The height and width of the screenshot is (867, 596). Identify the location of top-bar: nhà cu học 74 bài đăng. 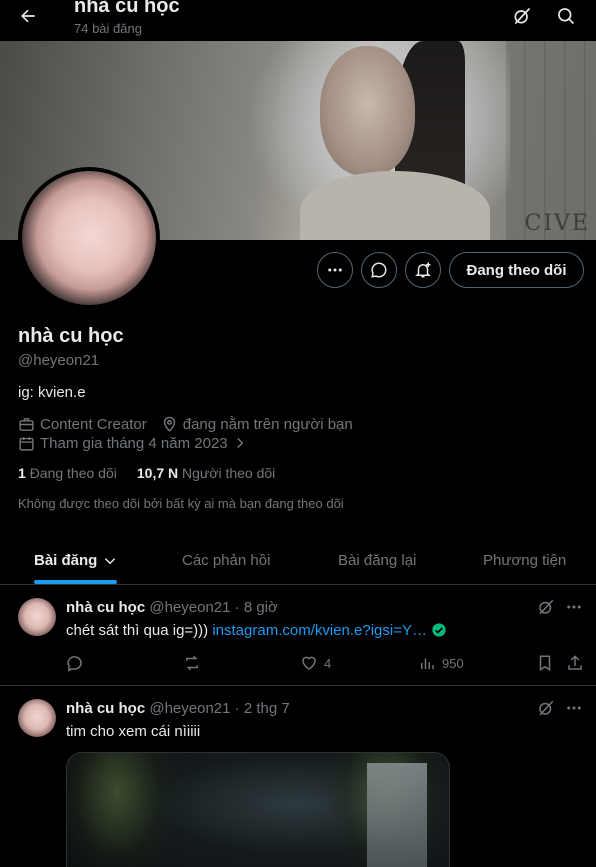
(298, 20).